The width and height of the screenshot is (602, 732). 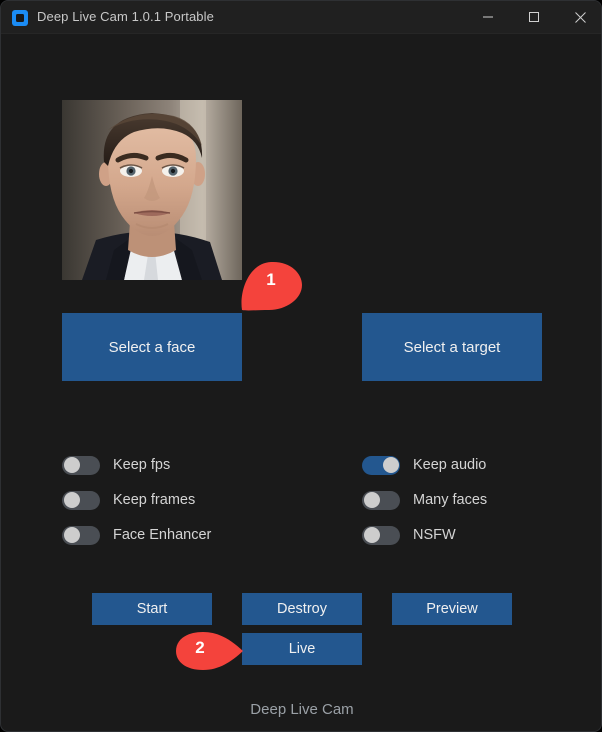 What do you see at coordinates (152, 609) in the screenshot?
I see `start-button: Start` at bounding box center [152, 609].